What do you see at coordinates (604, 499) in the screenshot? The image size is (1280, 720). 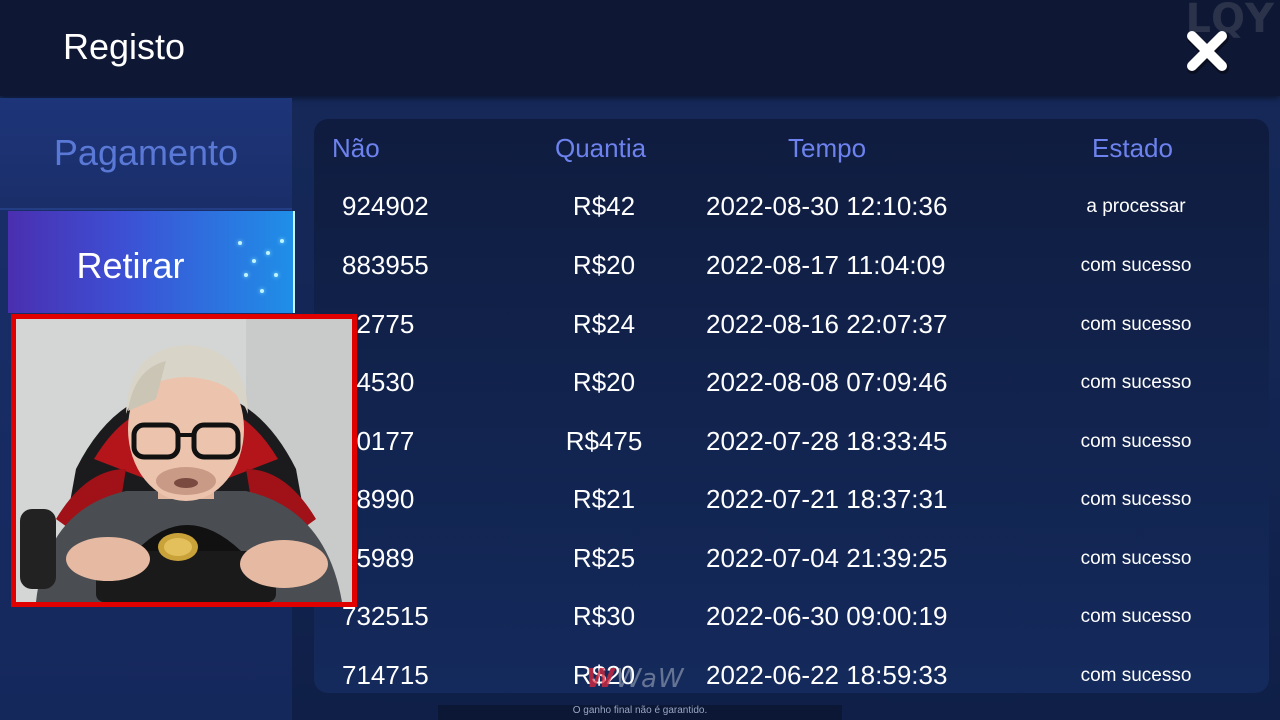 I see `cell-amount: R$21` at bounding box center [604, 499].